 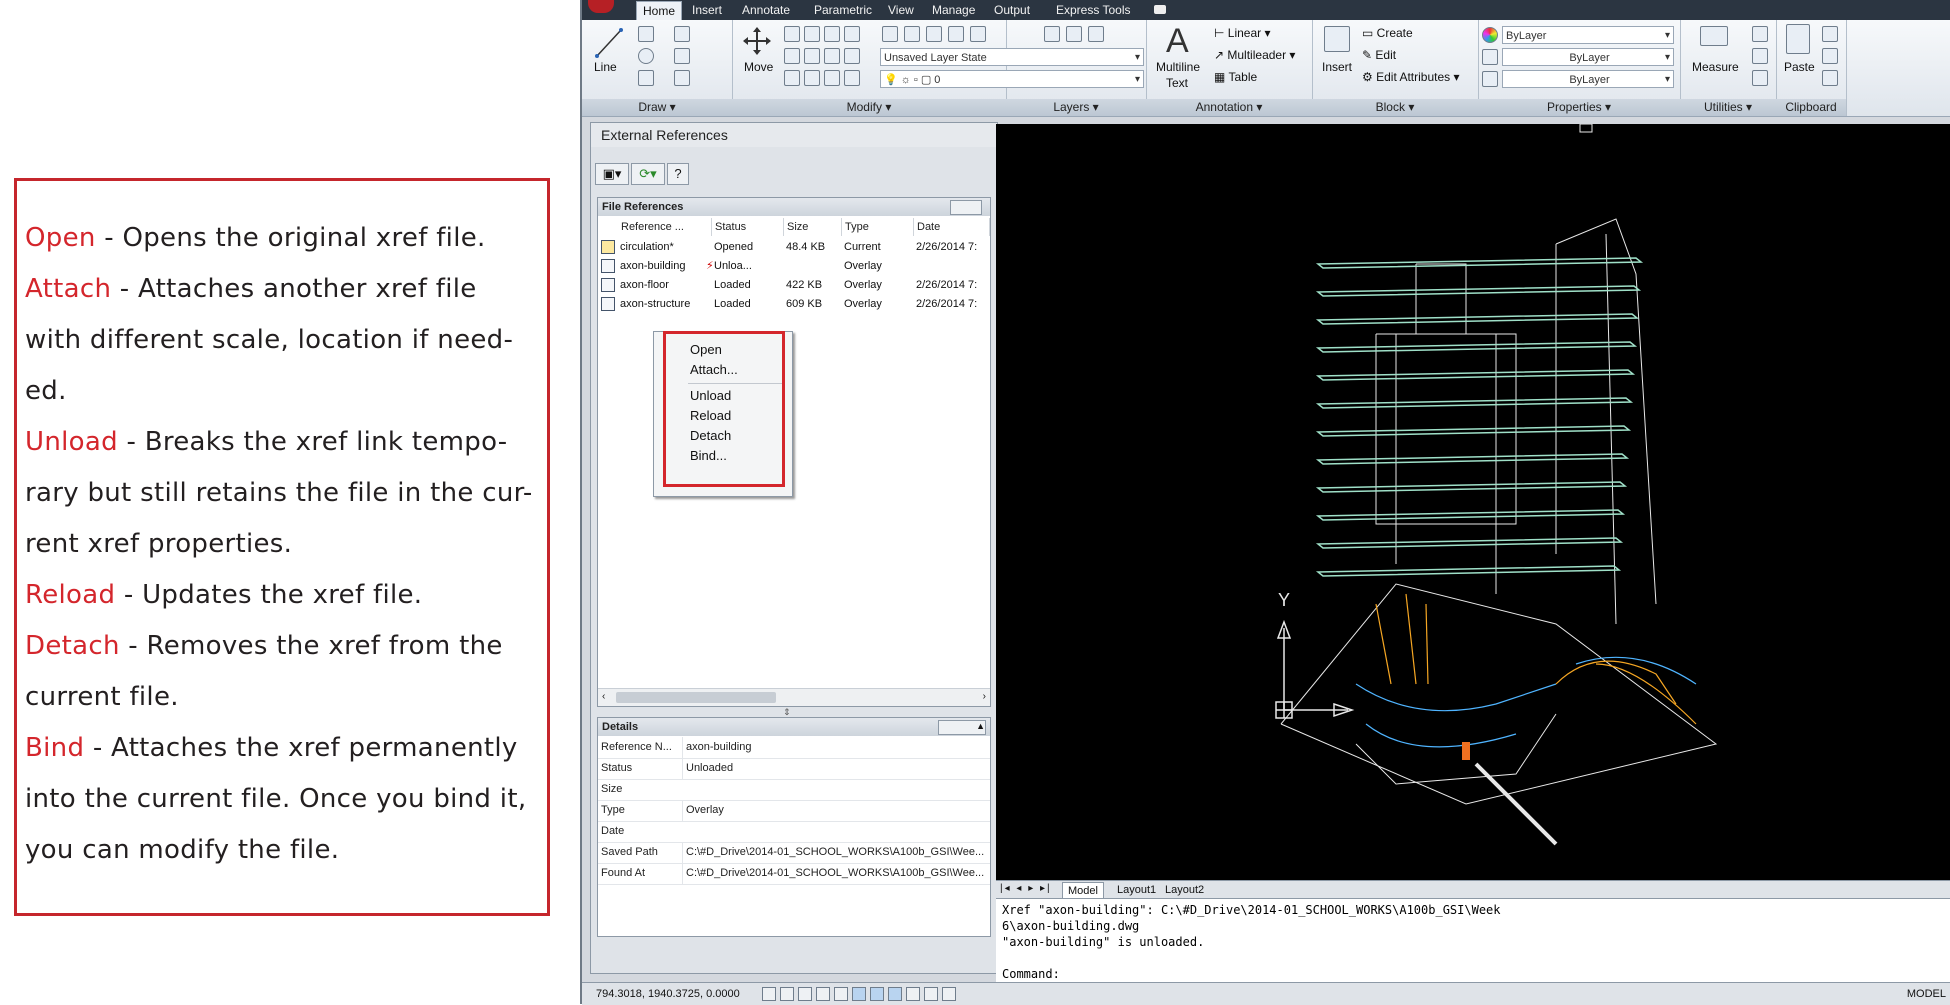 What do you see at coordinates (1242, 33) in the screenshot?
I see `linear-dimension-button: ⊢ Linear ▾` at bounding box center [1242, 33].